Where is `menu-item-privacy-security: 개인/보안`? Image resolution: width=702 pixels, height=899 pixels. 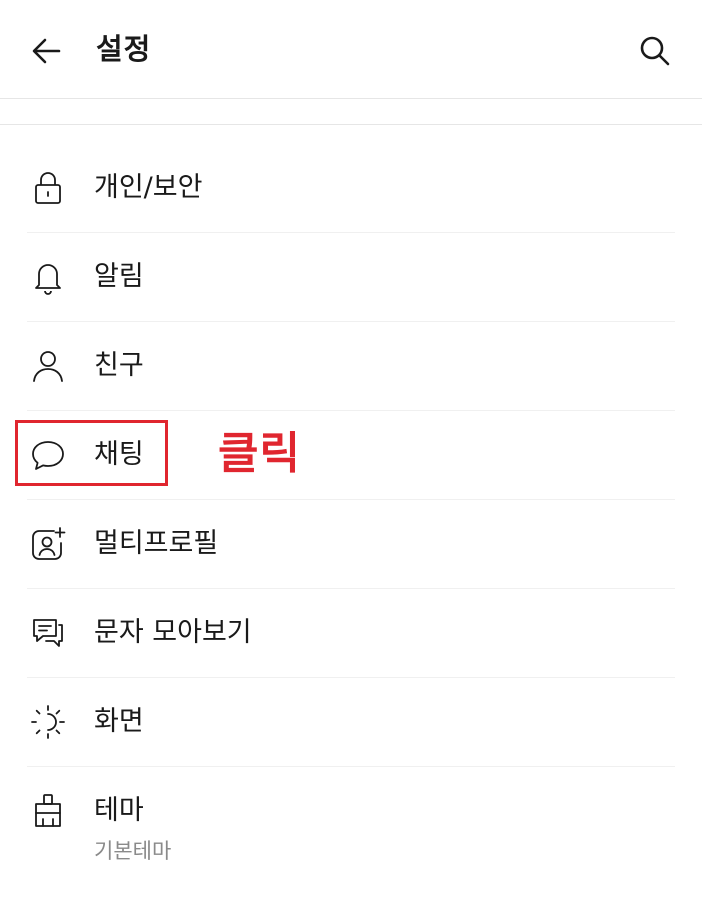
menu-item-privacy-security: 개인/보안 is located at coordinates (351, 188).